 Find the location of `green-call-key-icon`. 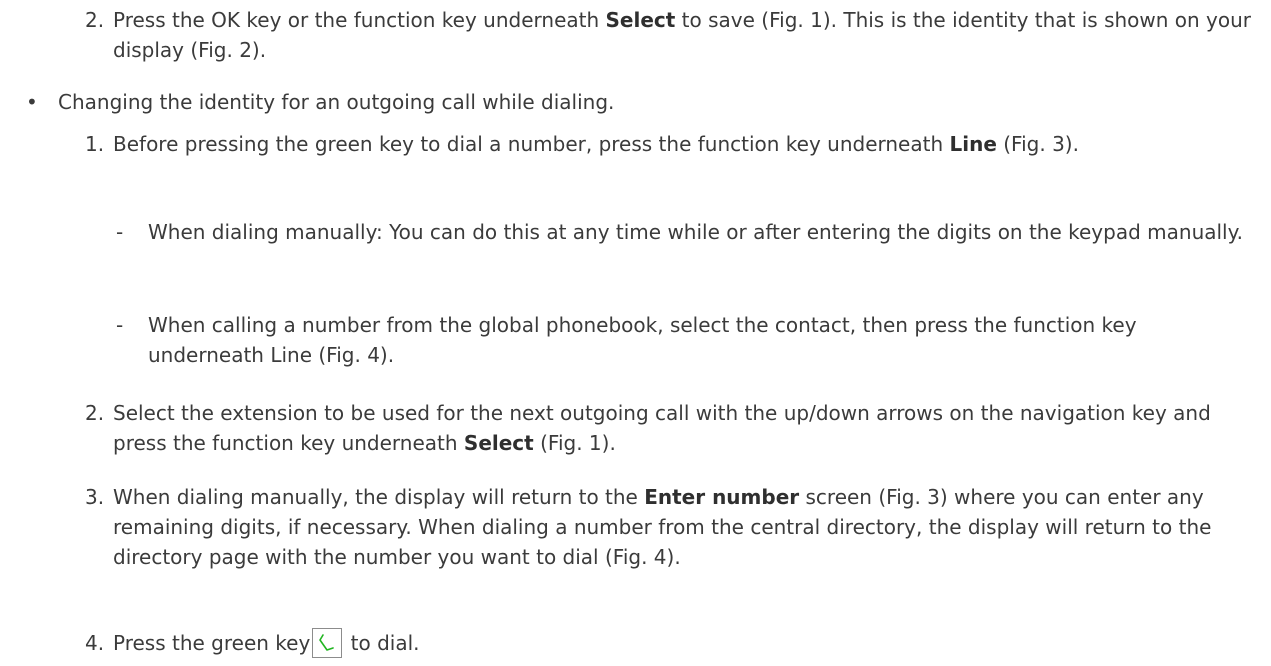

green-call-key-icon is located at coordinates (327, 643).